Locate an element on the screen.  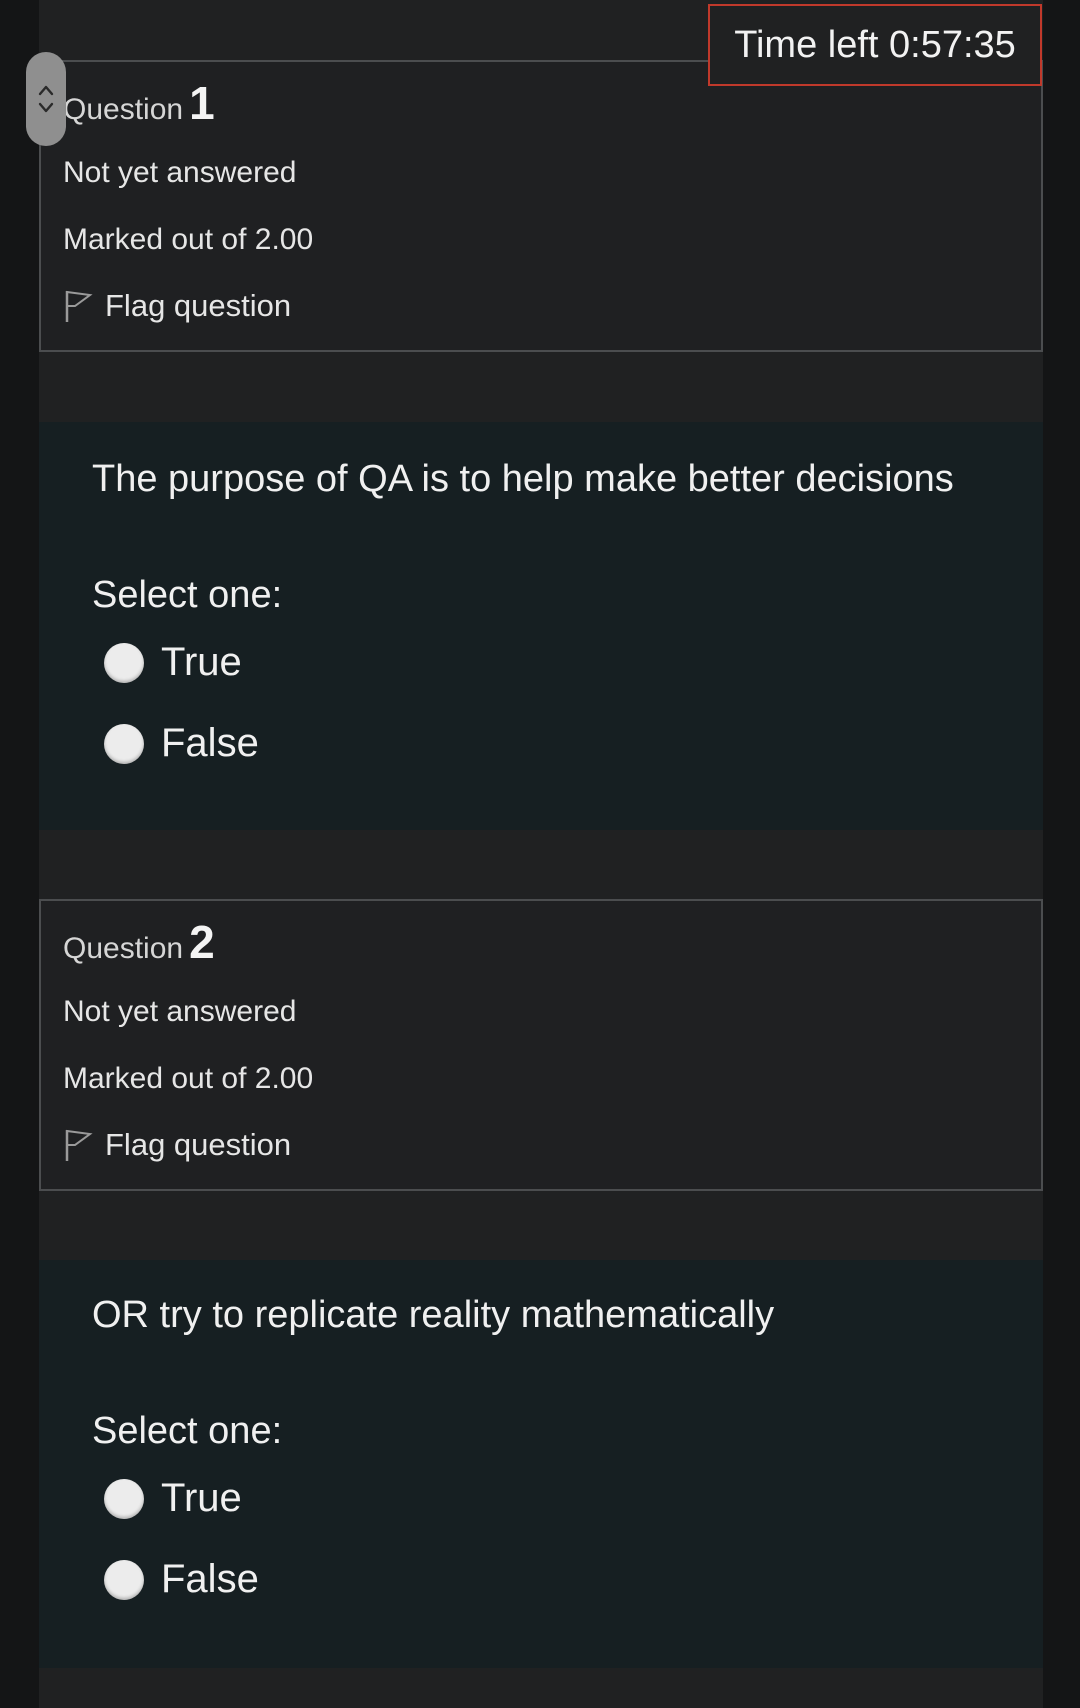
question-2-option-true: True is located at coordinates (173, 1498).